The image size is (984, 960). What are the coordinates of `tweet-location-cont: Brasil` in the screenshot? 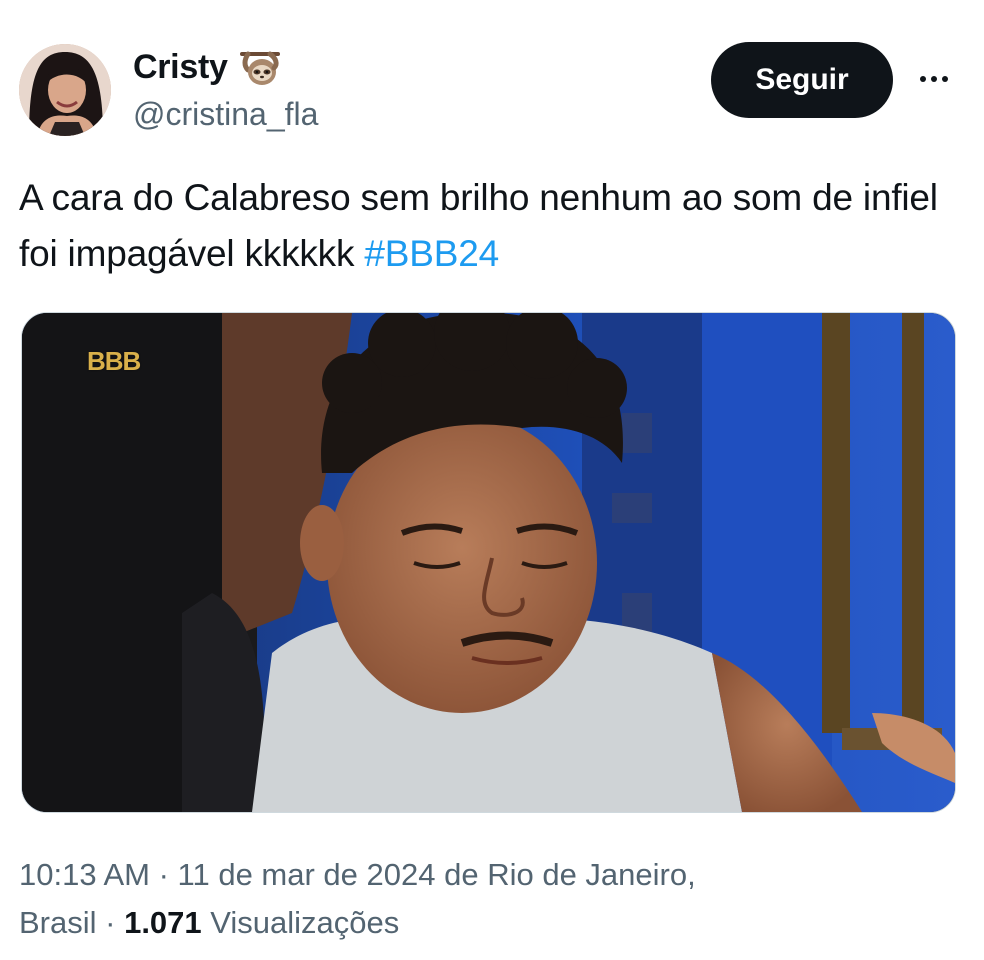 It's located at (58, 922).